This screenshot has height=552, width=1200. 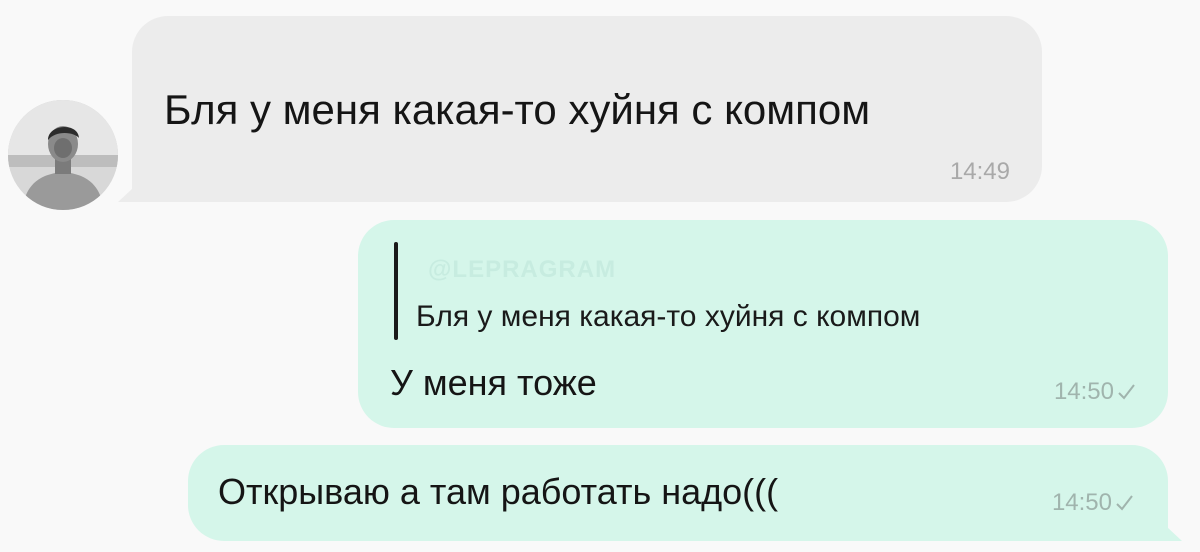 What do you see at coordinates (522, 269) in the screenshot?
I see `watermark: @LEPRAGRAM` at bounding box center [522, 269].